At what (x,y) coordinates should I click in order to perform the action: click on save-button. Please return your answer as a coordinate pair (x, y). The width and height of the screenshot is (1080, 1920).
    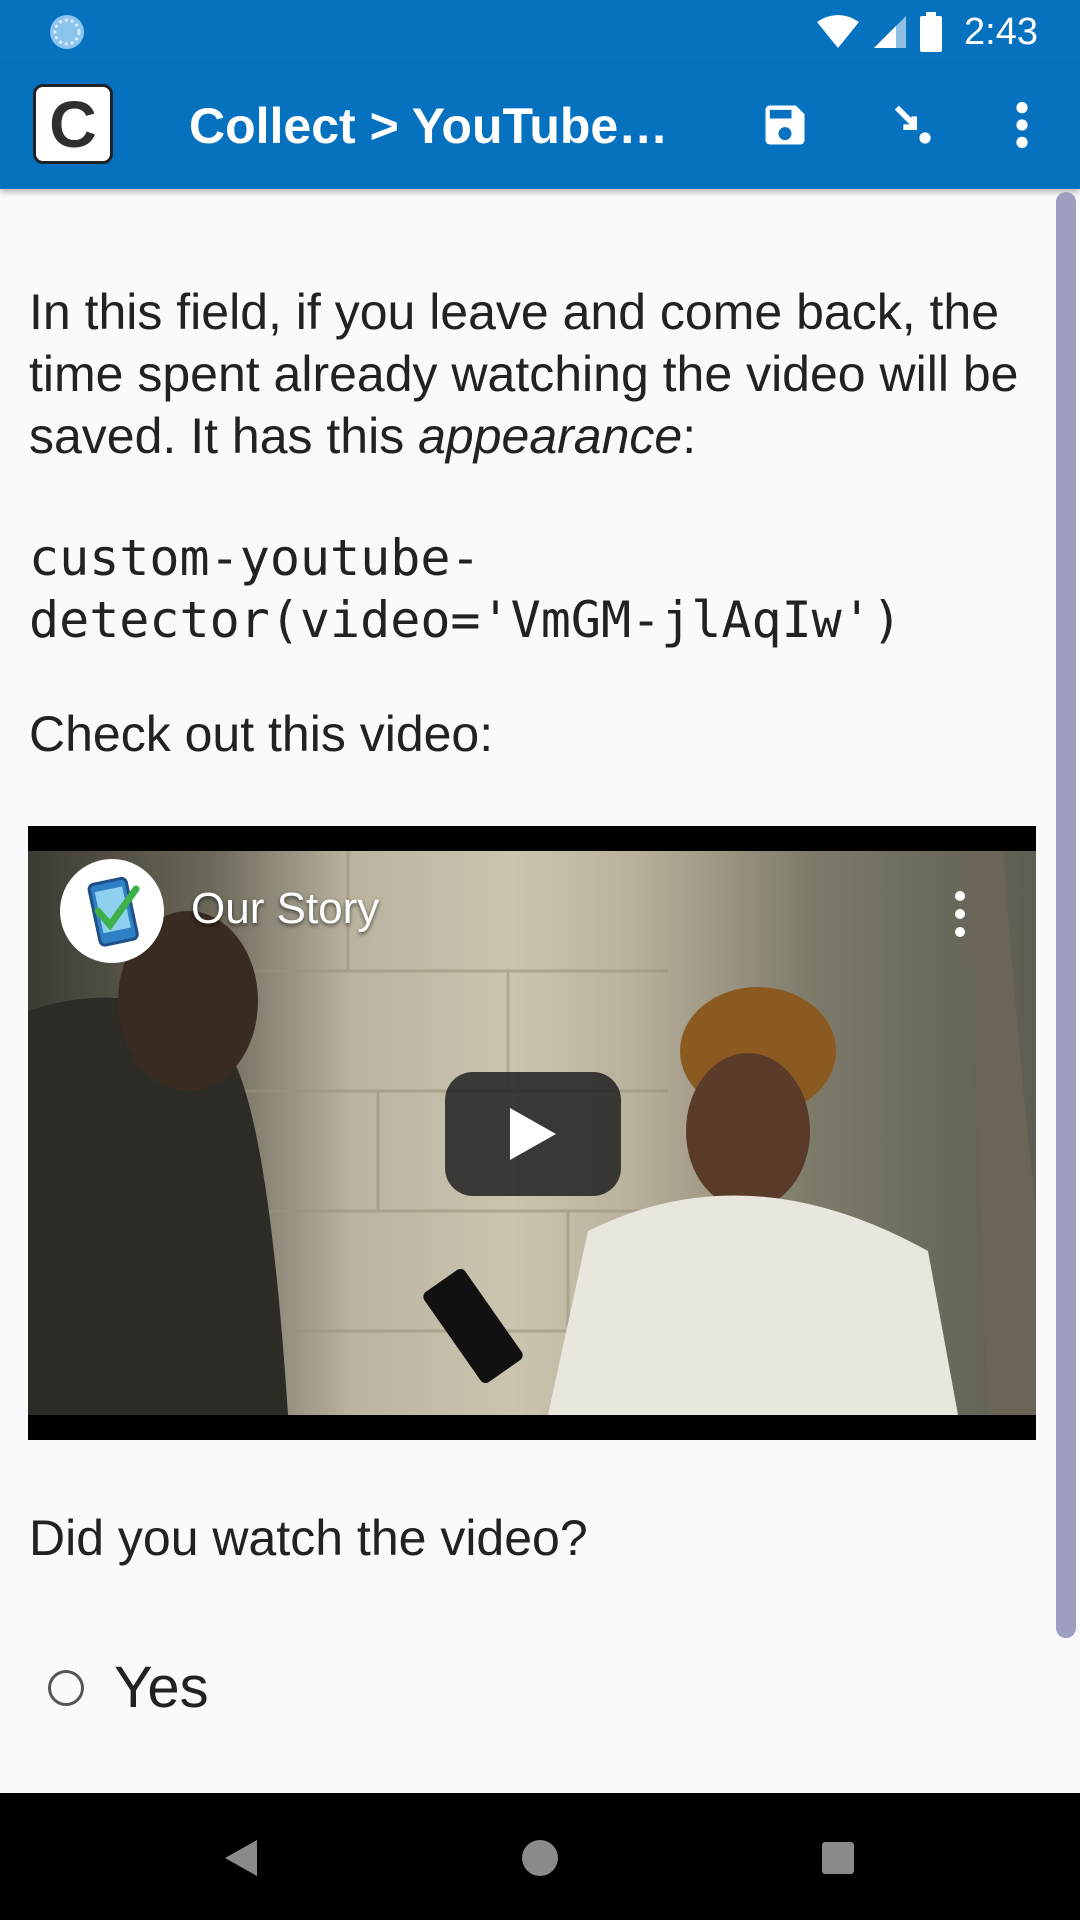
    Looking at the image, I should click on (785, 125).